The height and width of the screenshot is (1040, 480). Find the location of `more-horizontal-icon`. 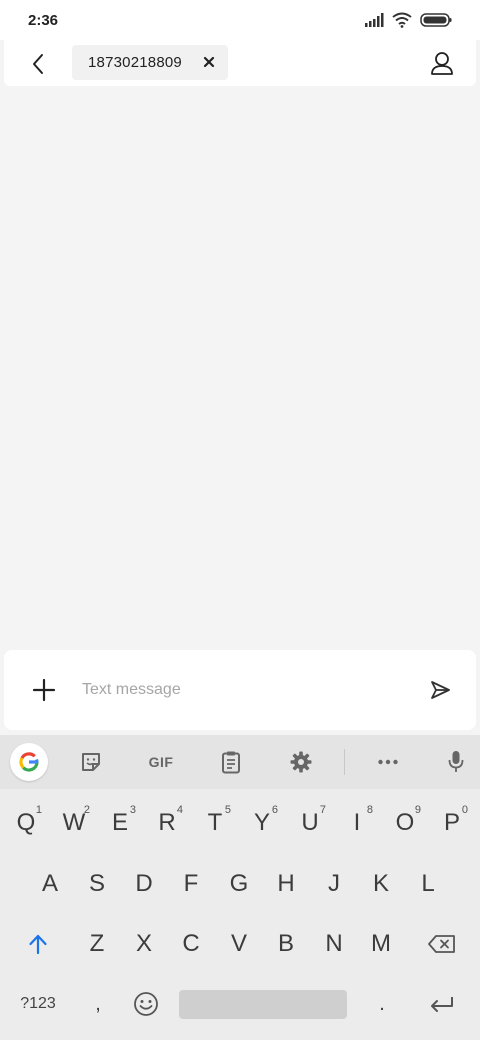

more-horizontal-icon is located at coordinates (388, 762).